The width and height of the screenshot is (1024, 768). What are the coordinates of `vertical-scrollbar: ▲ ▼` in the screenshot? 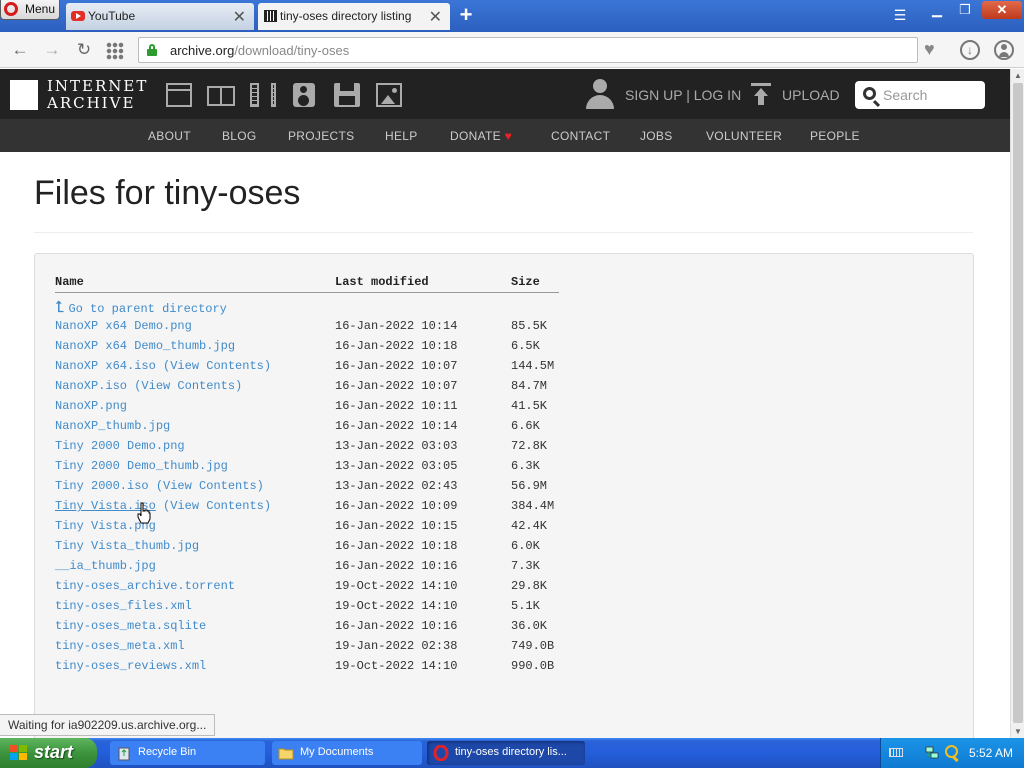 It's located at (1017, 403).